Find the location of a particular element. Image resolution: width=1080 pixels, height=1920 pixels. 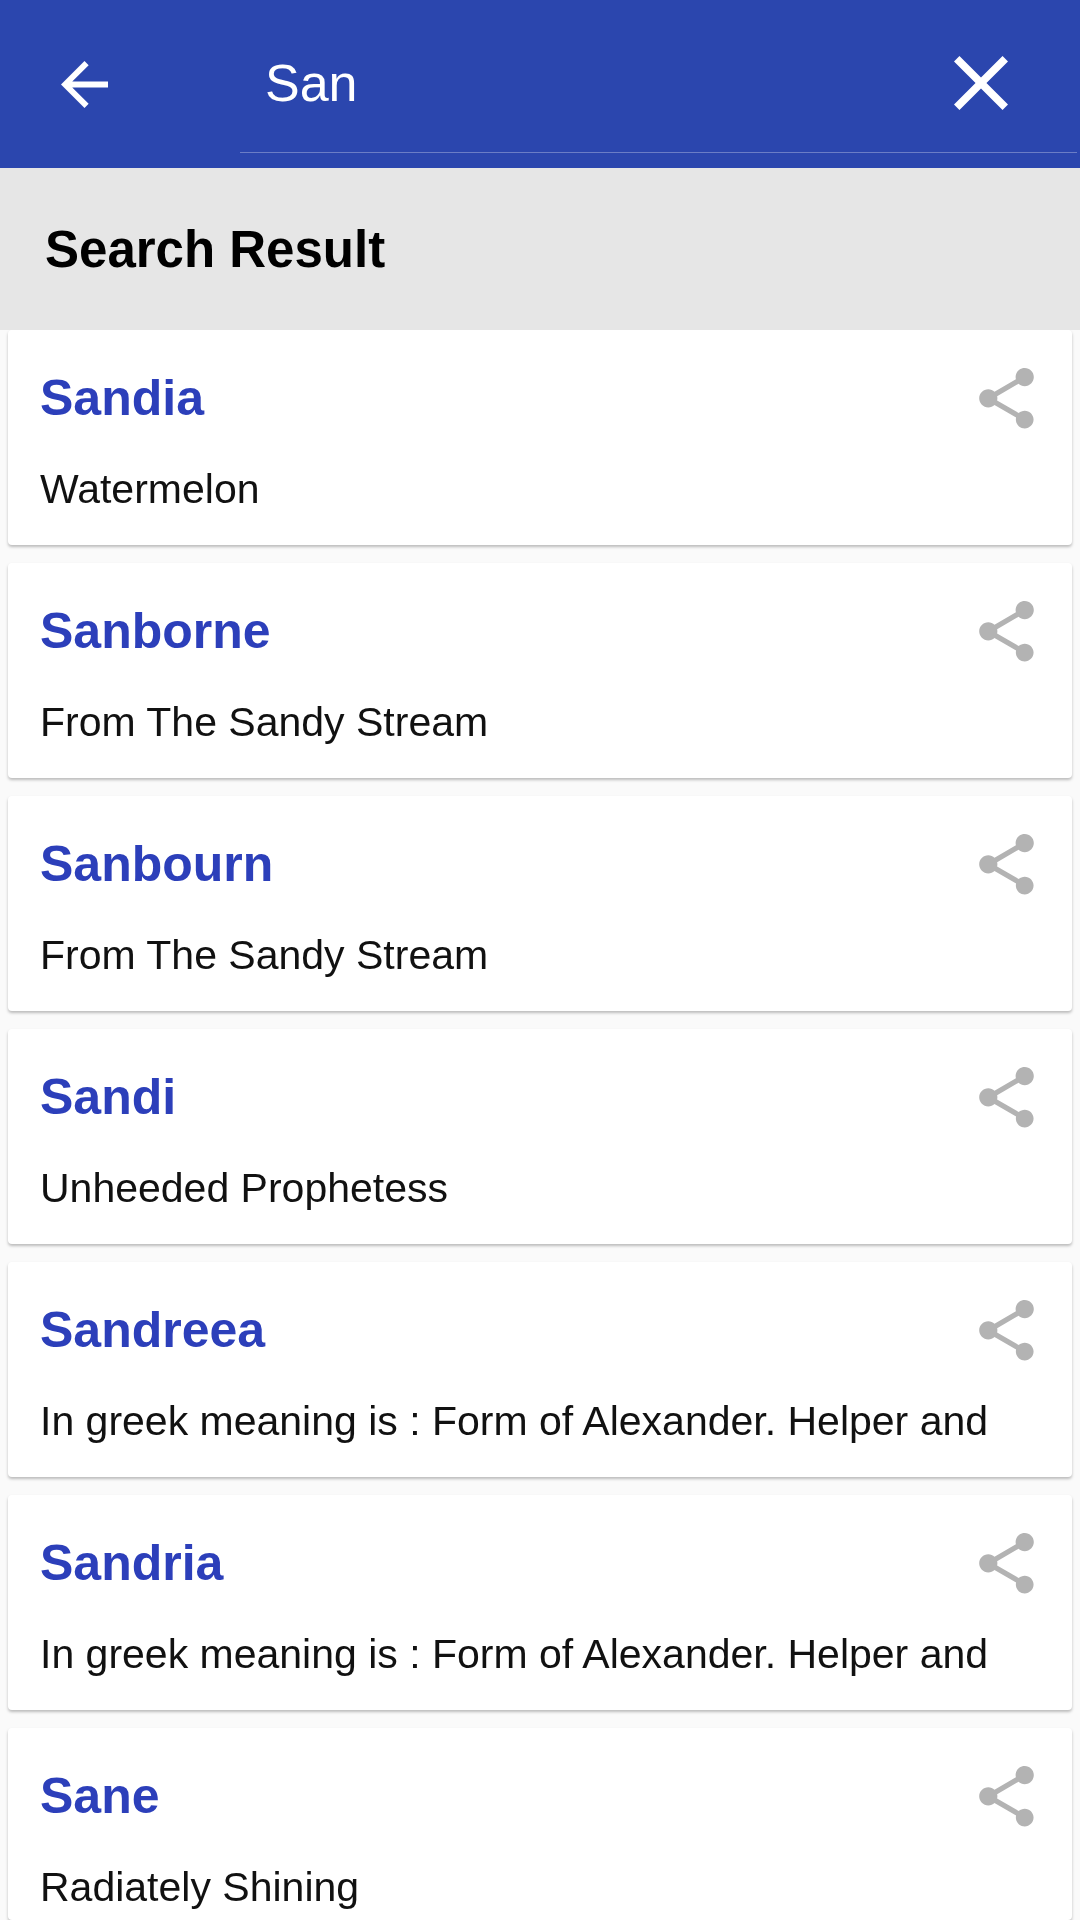

back-button is located at coordinates (84, 84).